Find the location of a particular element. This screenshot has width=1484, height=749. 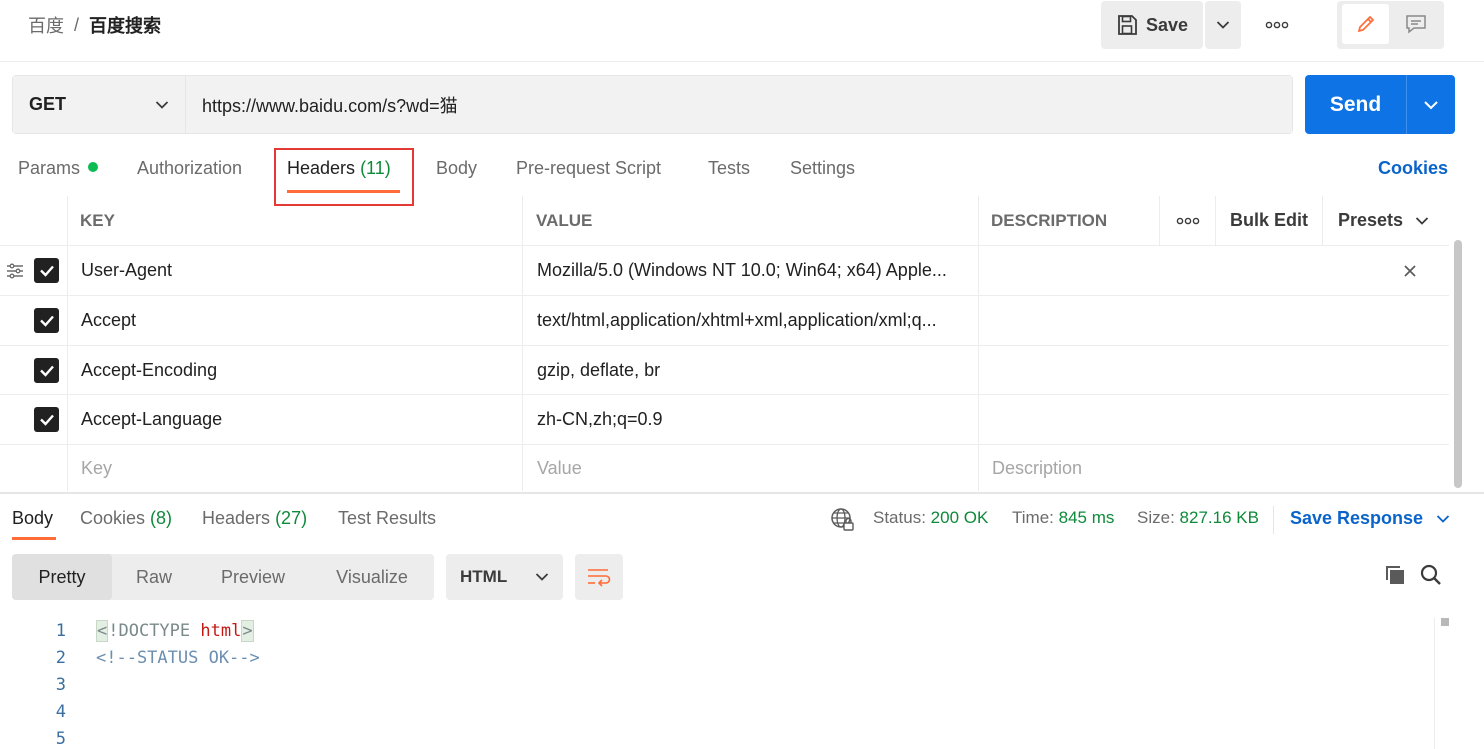

tab-authorization: Authorization is located at coordinates (189, 168).